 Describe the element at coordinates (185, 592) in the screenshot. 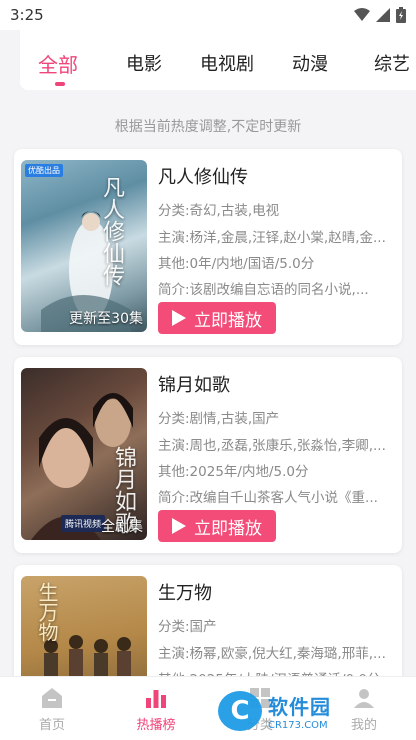

I see `item-title: 生万物` at that location.